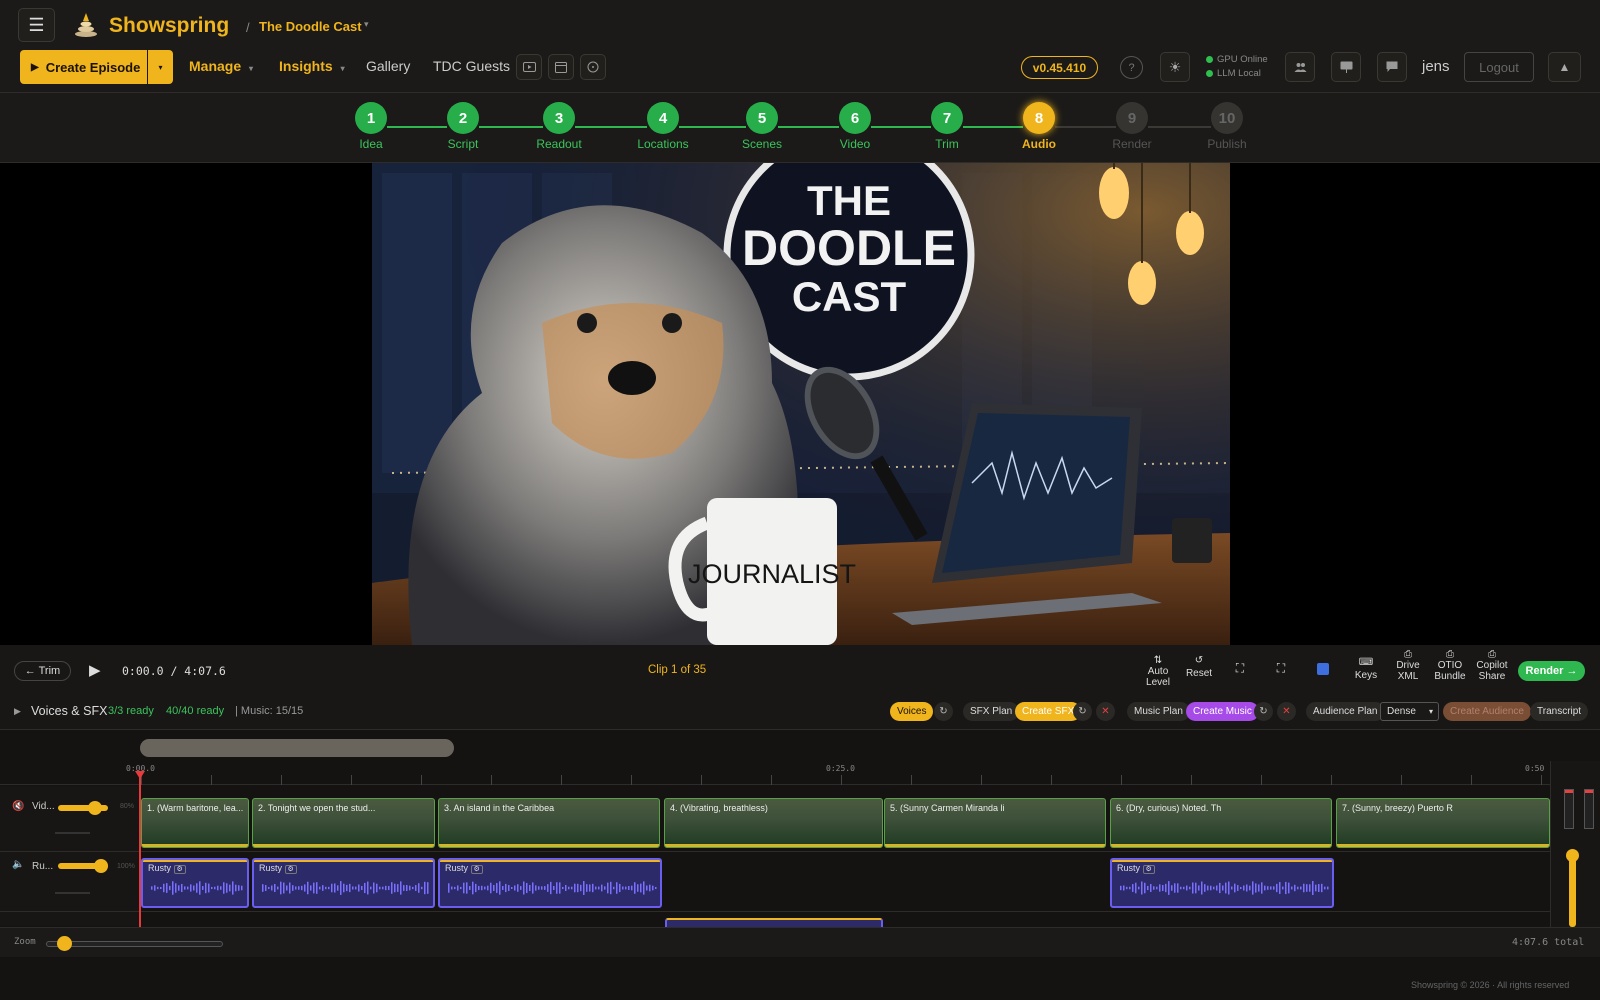  Describe the element at coordinates (388, 66) in the screenshot. I see `gallery-link: Gallery` at that location.